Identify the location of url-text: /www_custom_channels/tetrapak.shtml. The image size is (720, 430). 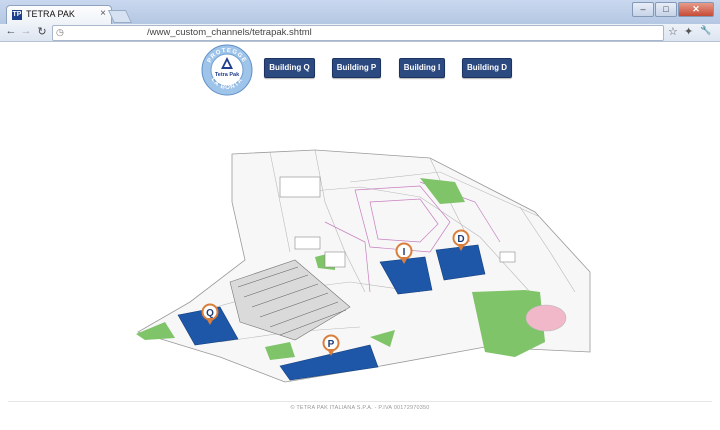
(229, 32).